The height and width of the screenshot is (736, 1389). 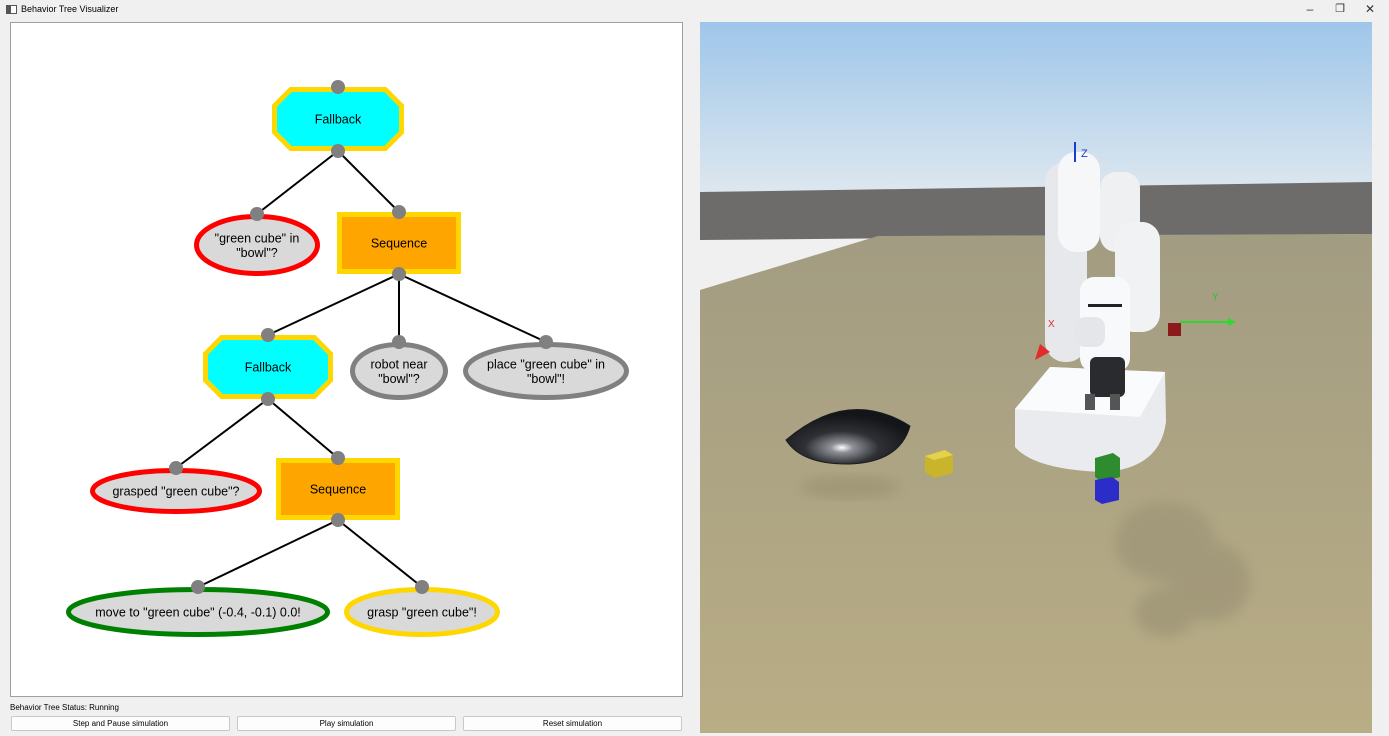 What do you see at coordinates (1370, 10) in the screenshot?
I see `close-icon: ✕` at bounding box center [1370, 10].